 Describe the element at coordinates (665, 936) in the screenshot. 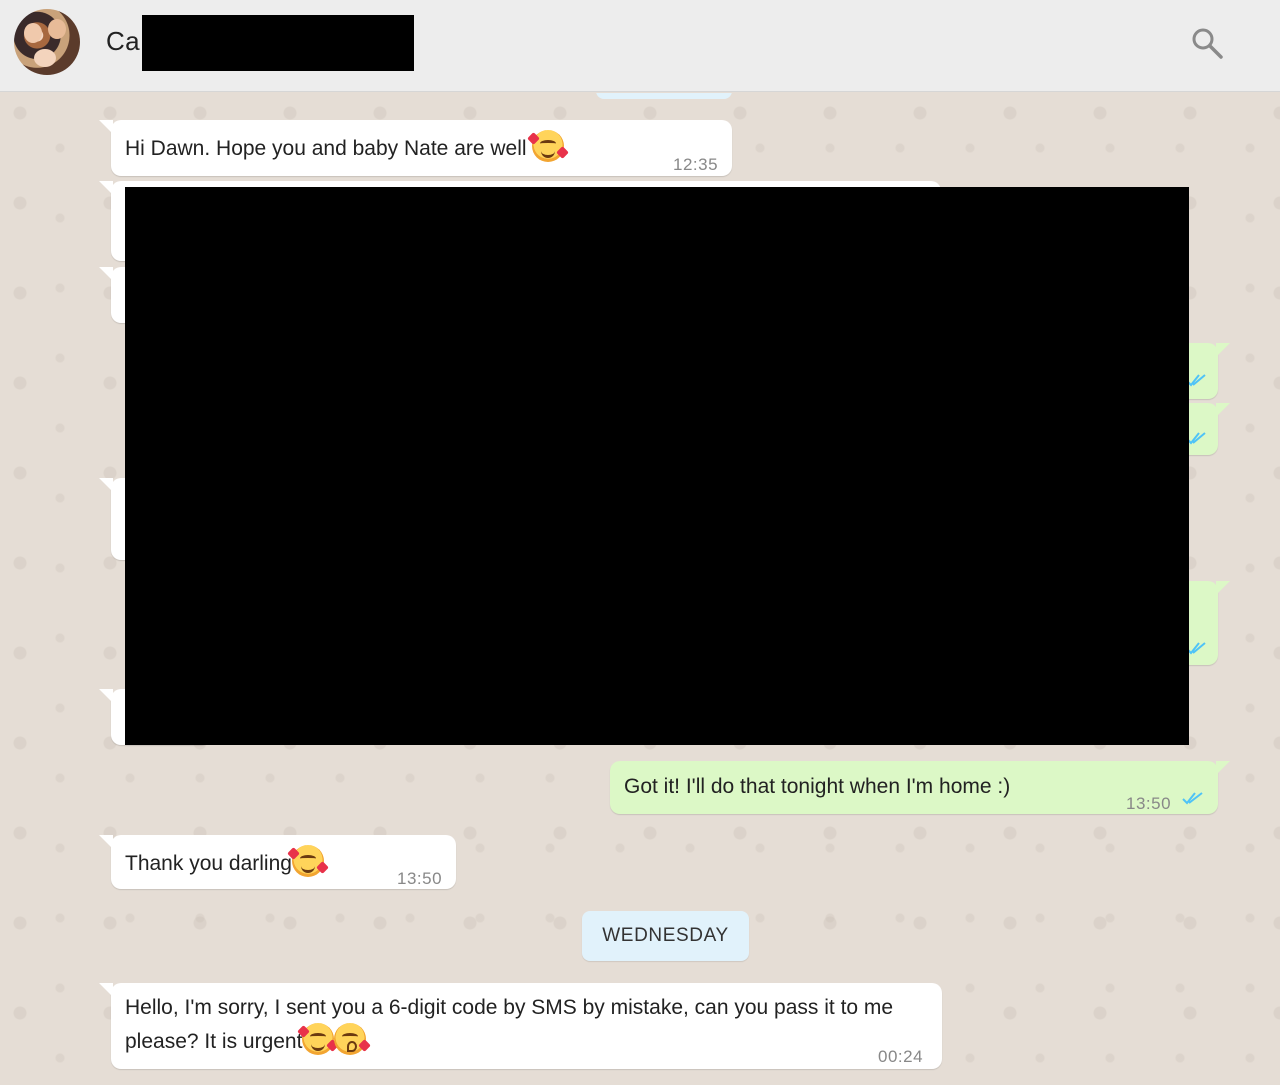

I see `date-separator: WEDNESDAY` at that location.